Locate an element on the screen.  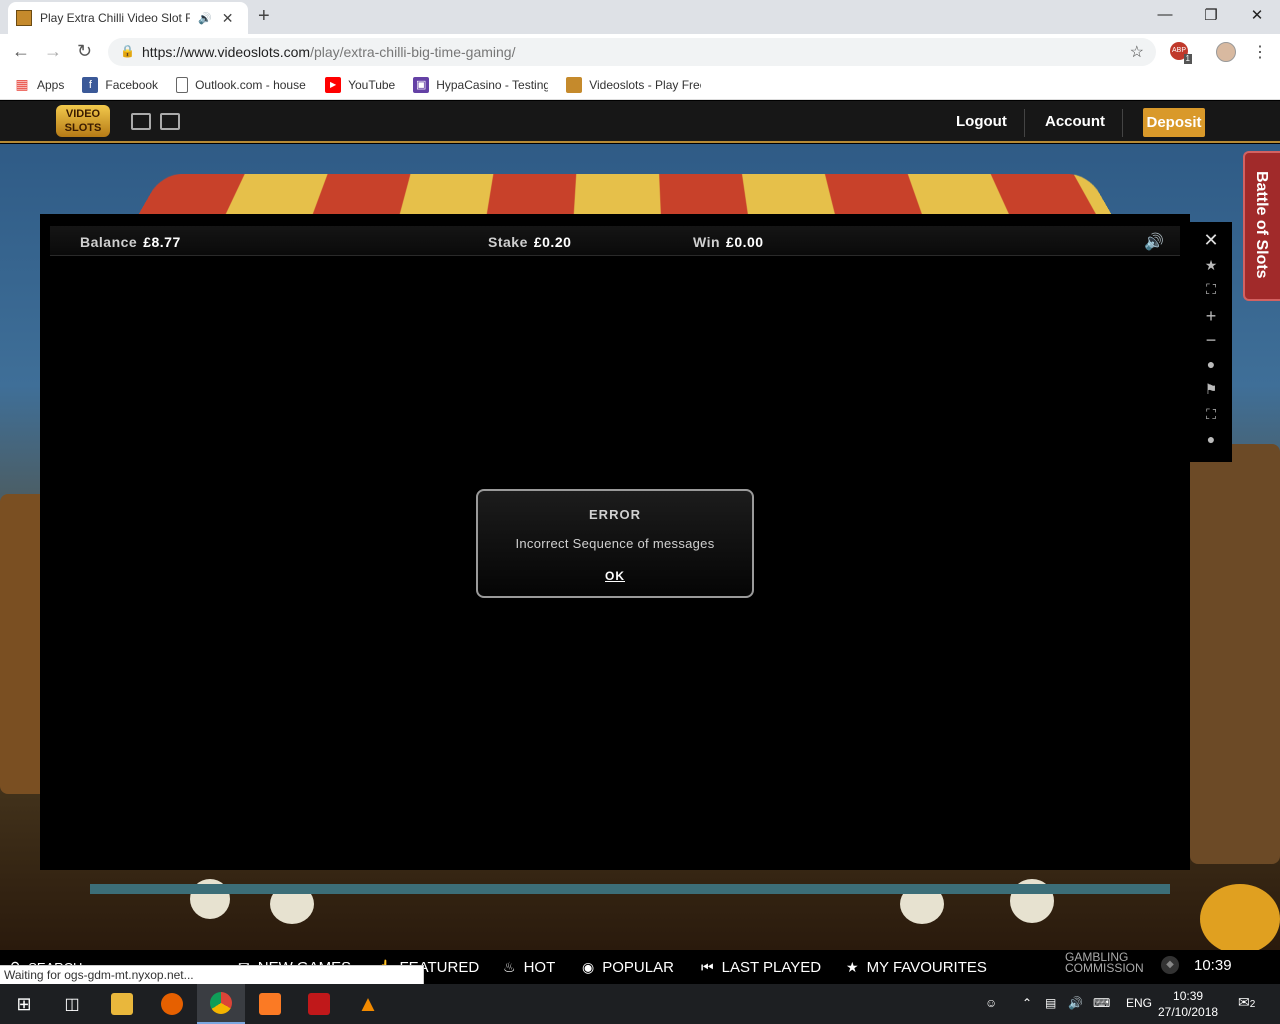
market-shelf is located at coordinates (630, 889).